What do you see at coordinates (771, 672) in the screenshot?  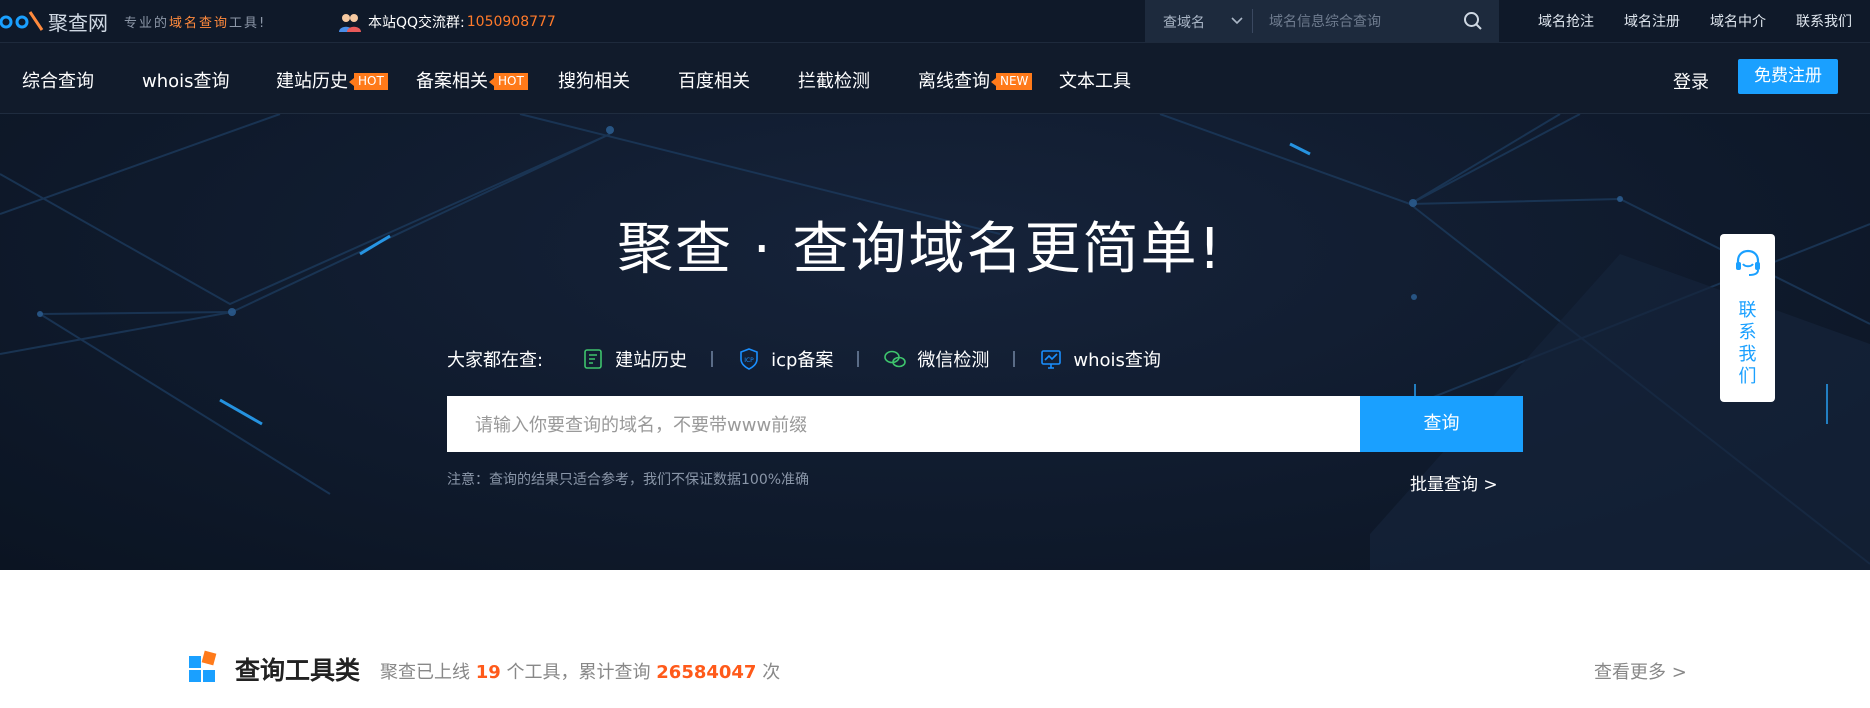 I see `stats-suffix: 次` at bounding box center [771, 672].